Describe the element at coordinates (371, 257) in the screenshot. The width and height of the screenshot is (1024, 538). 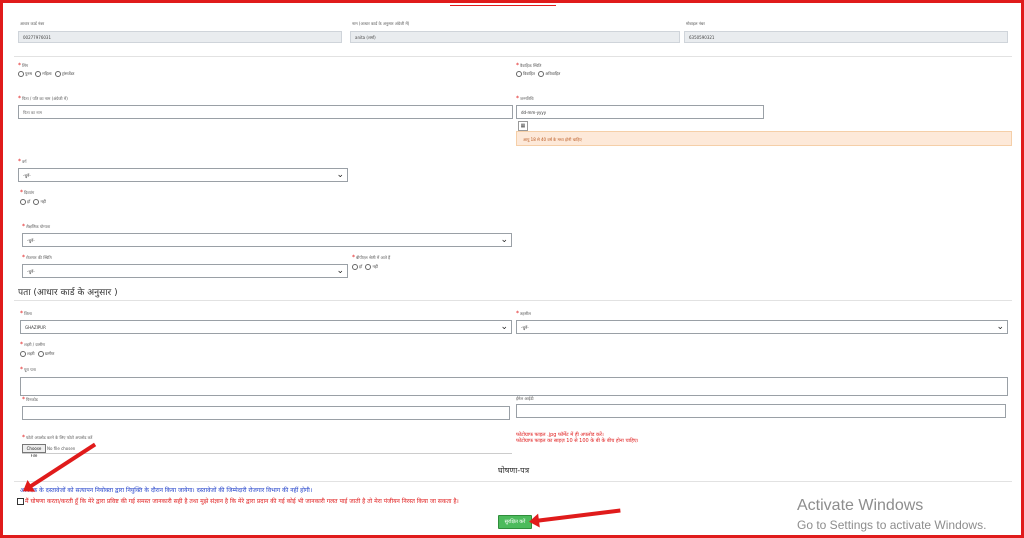
I see `bpl-label: *बीपीएल श्रेणी में आते हैं` at that location.